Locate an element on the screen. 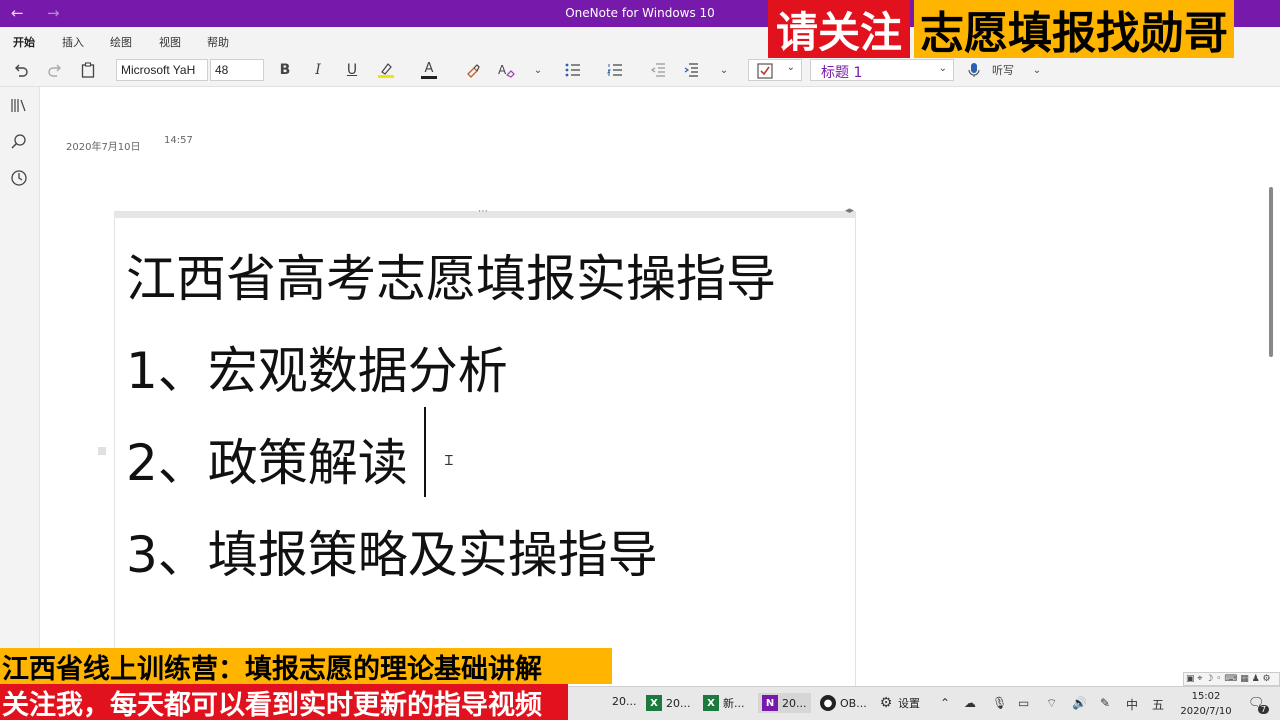 The image size is (1280, 720). ime-mode: 中 is located at coordinates (1132, 704).